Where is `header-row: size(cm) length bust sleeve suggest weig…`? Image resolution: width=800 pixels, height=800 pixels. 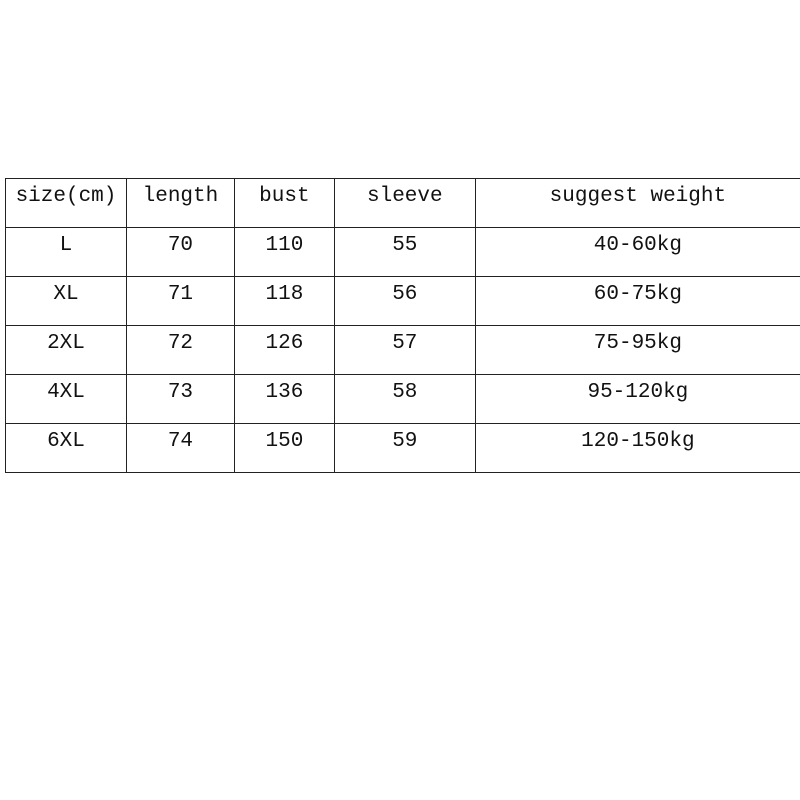
header-row: size(cm) length bust sleeve suggest weig… is located at coordinates (402, 203).